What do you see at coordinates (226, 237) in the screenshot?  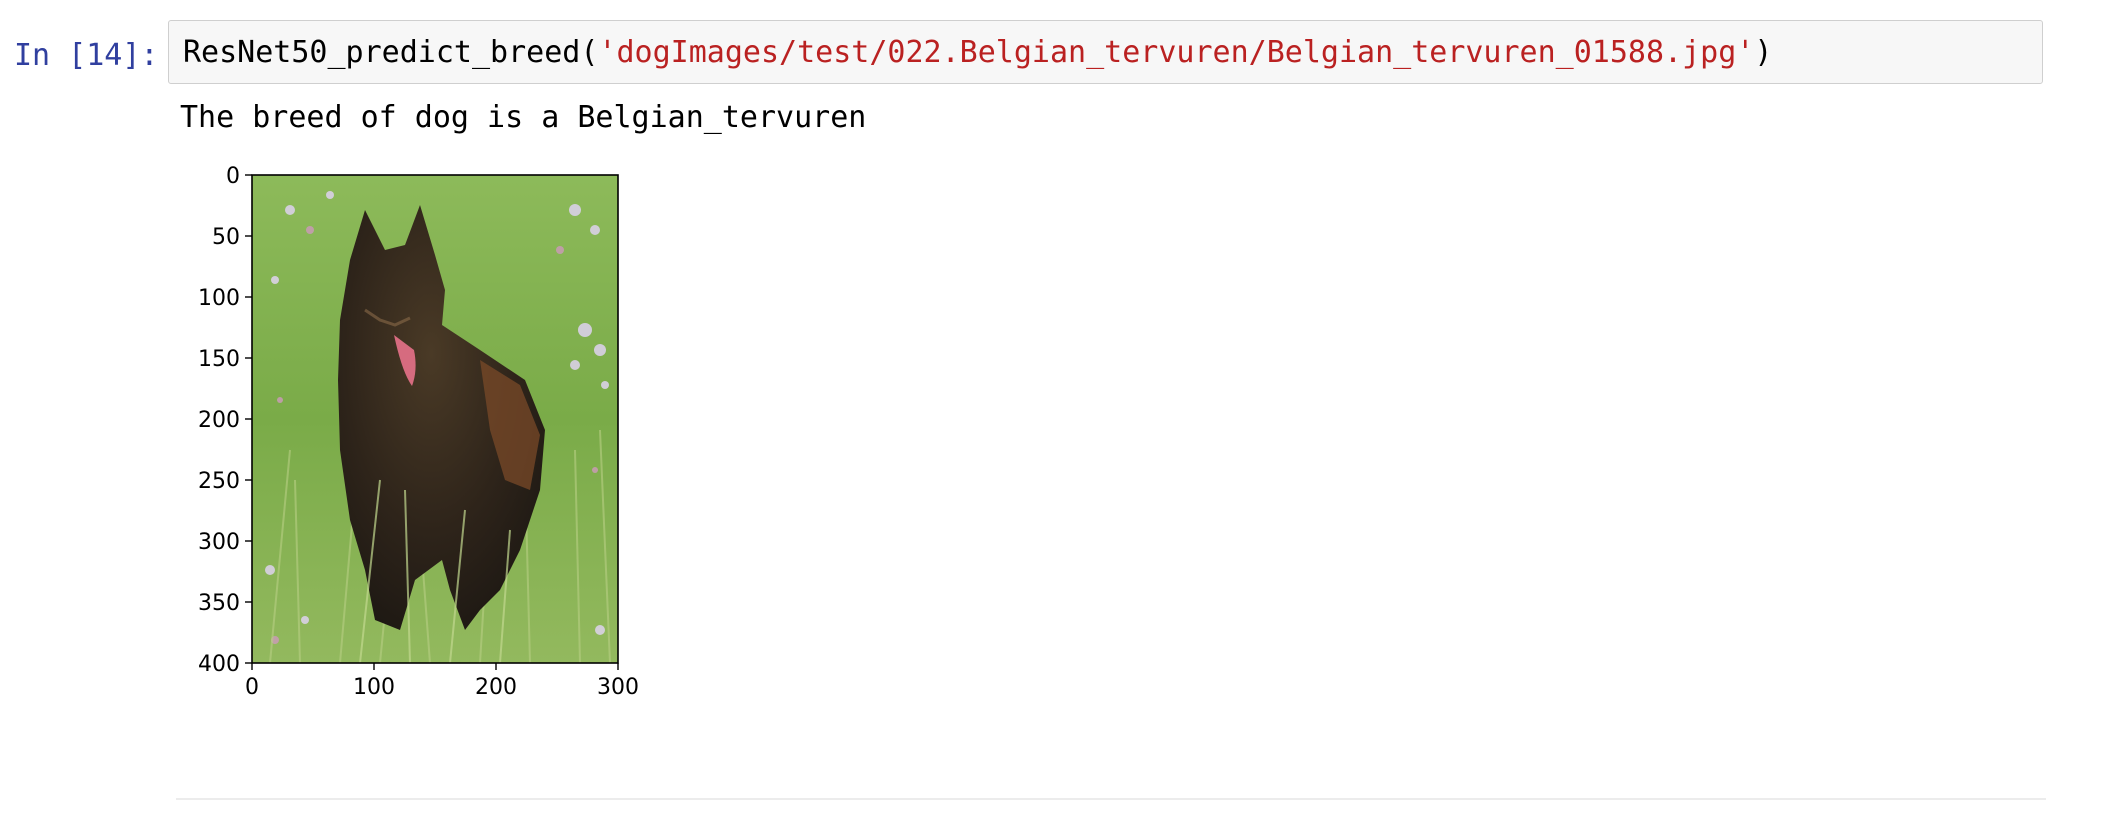 I see `y-tick-label: 50` at bounding box center [226, 237].